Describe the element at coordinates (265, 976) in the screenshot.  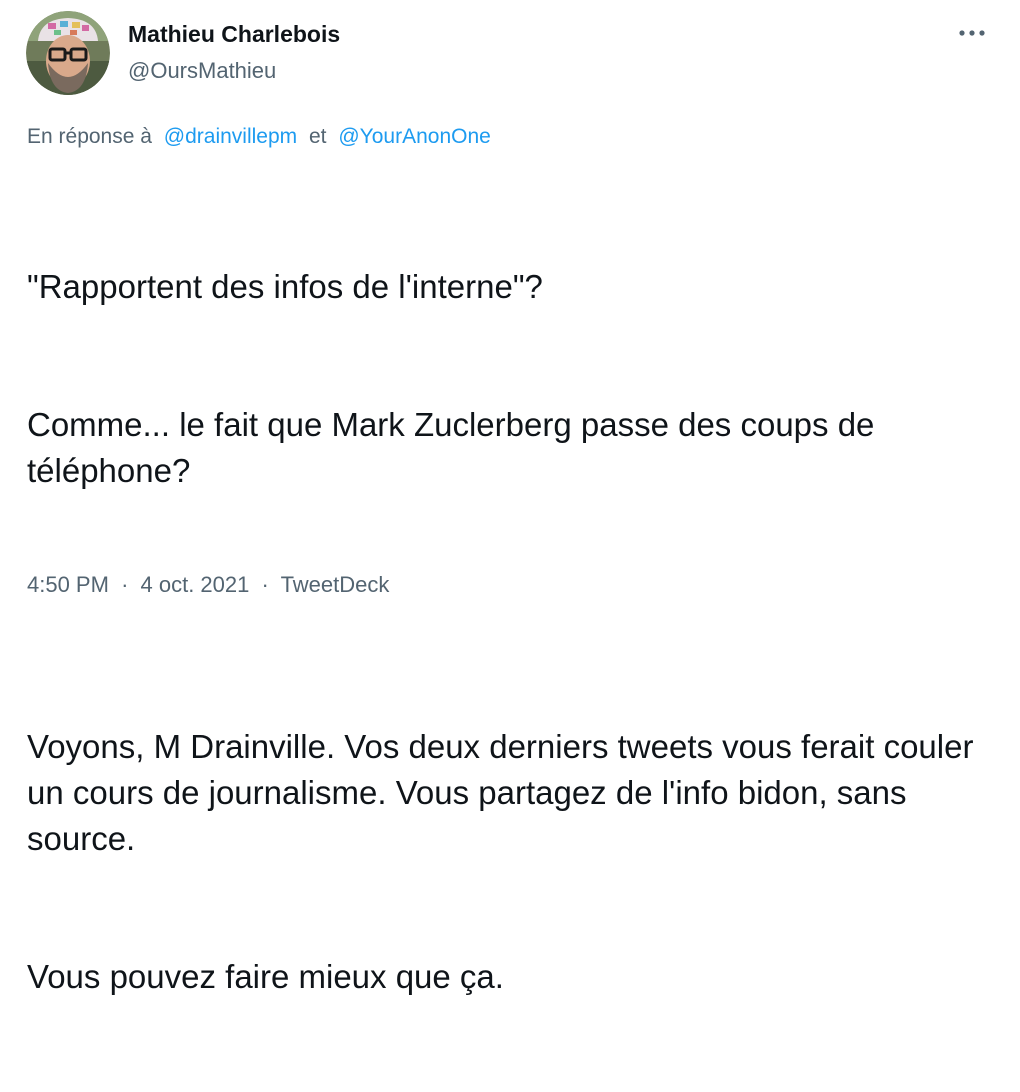
I see `tweet-text-line: Vous pouvez faire mieux que ça.` at that location.